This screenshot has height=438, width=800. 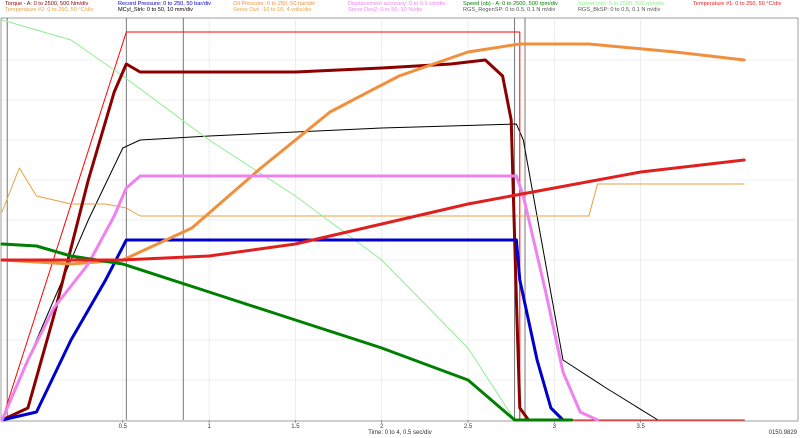 What do you see at coordinates (509, 10) in the screenshot?
I see `legend-entry: RGS_RegenSP: 0 to 0.5, 0.1 N m/div` at bounding box center [509, 10].